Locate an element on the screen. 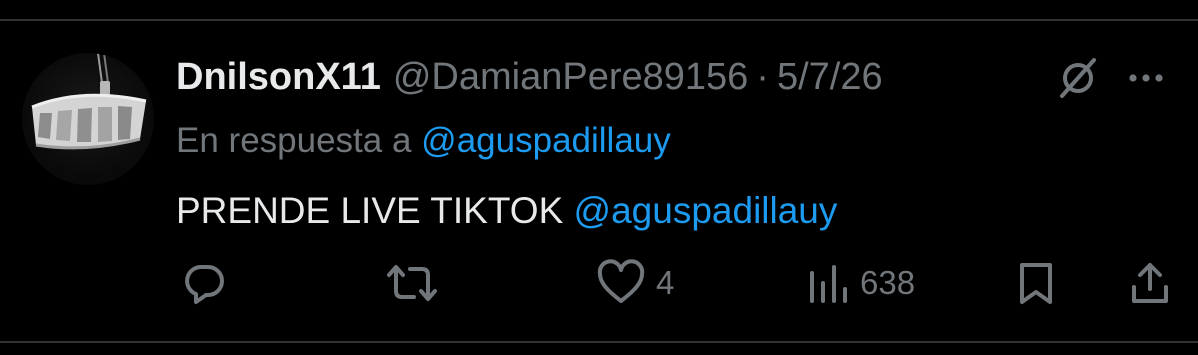 The height and width of the screenshot is (355, 1198). like-count: 4 is located at coordinates (665, 282).